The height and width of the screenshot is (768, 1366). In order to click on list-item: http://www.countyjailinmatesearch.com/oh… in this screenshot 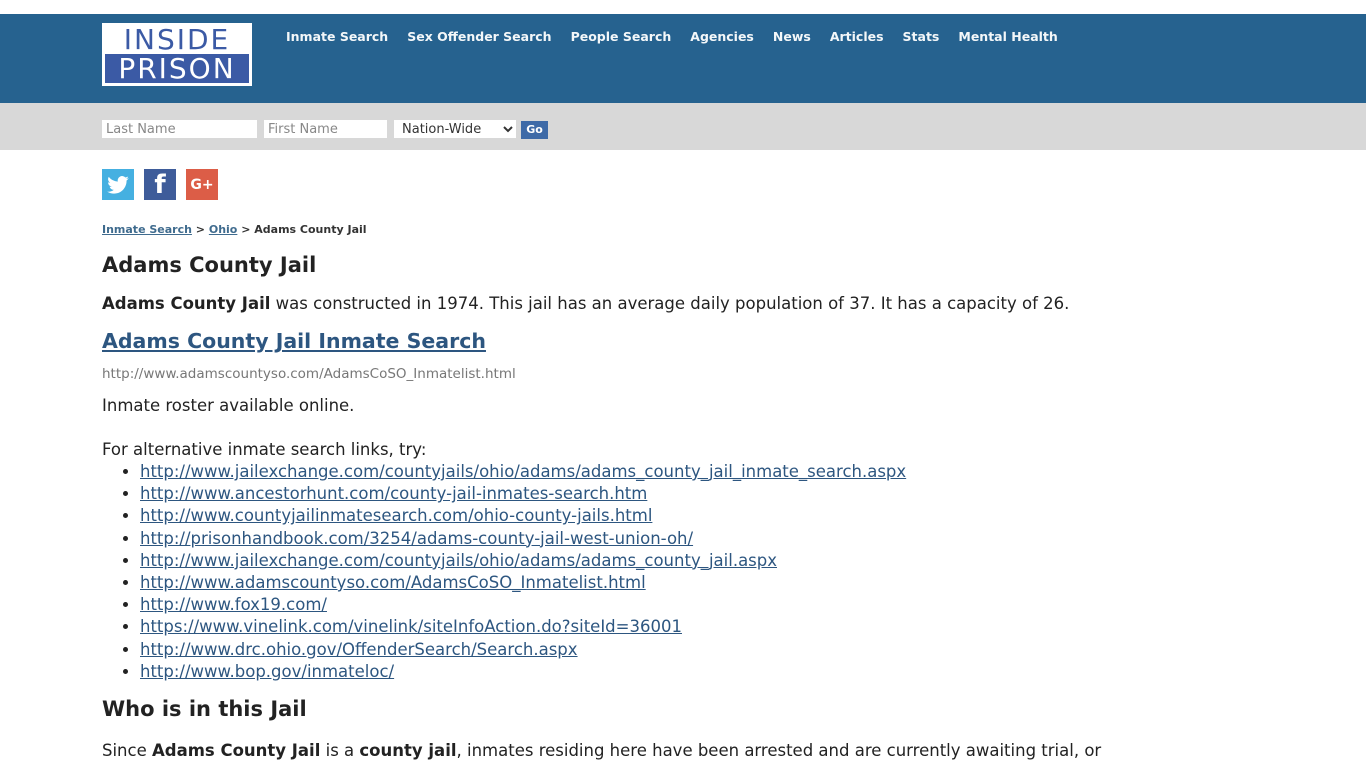, I will do `click(523, 516)`.